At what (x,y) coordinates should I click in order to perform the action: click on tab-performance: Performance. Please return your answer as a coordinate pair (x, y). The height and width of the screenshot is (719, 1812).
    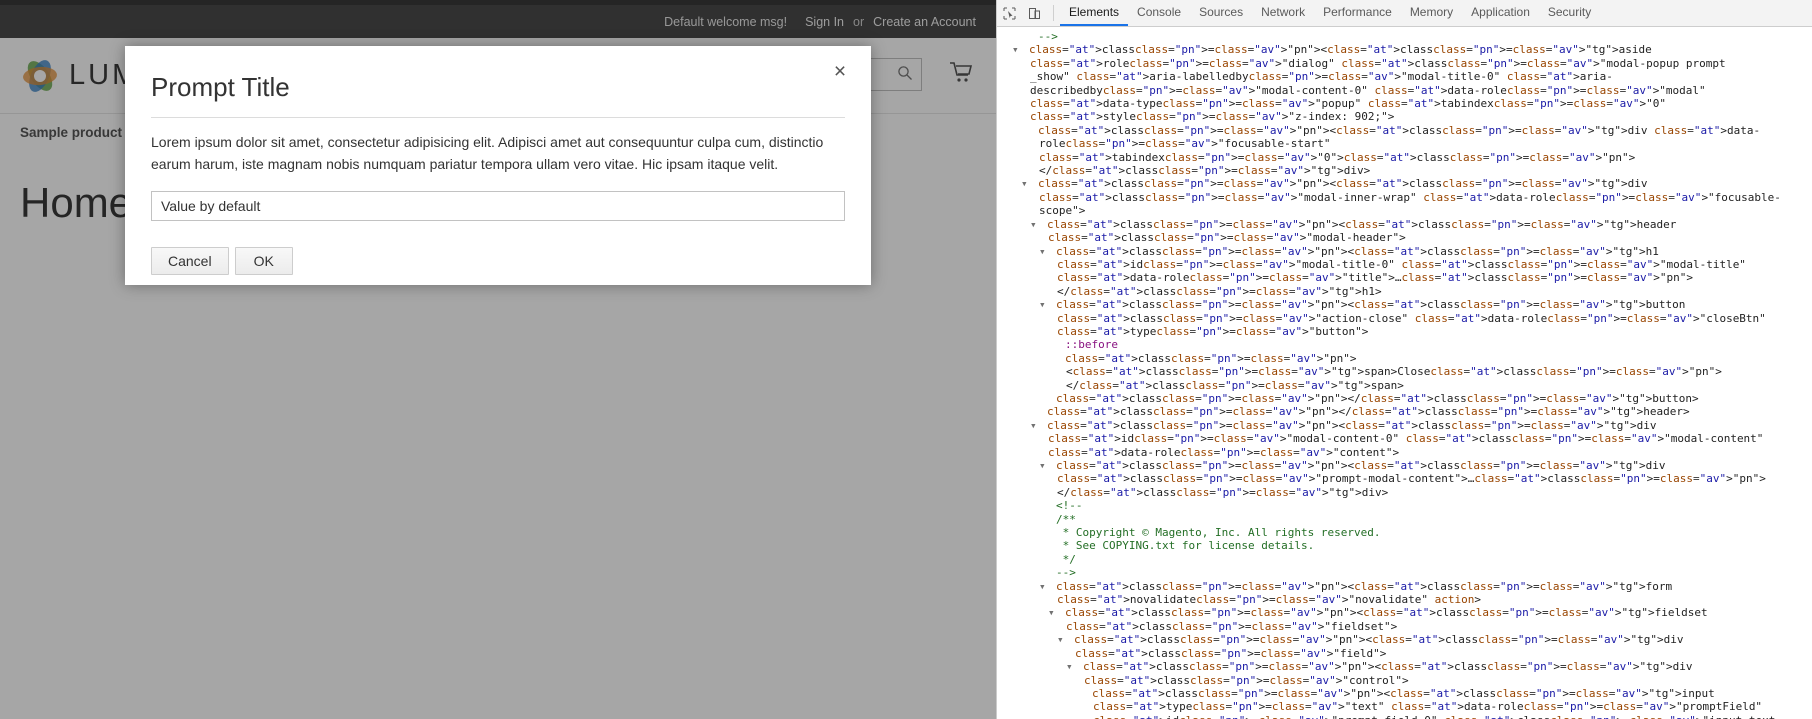
    Looking at the image, I should click on (1357, 13).